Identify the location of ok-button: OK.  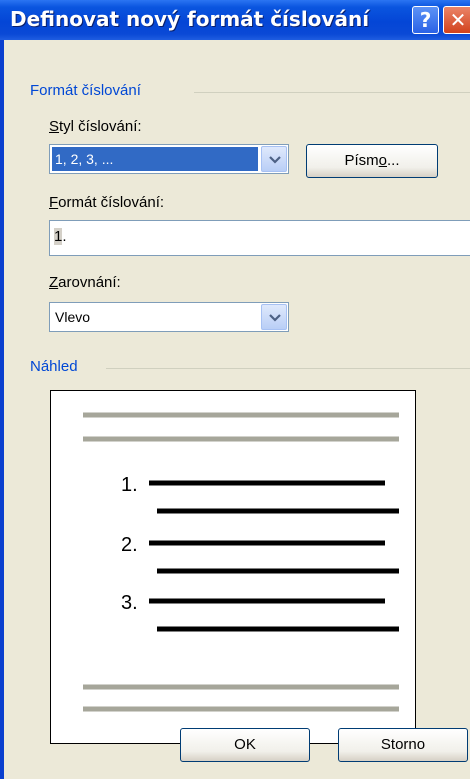
(245, 745).